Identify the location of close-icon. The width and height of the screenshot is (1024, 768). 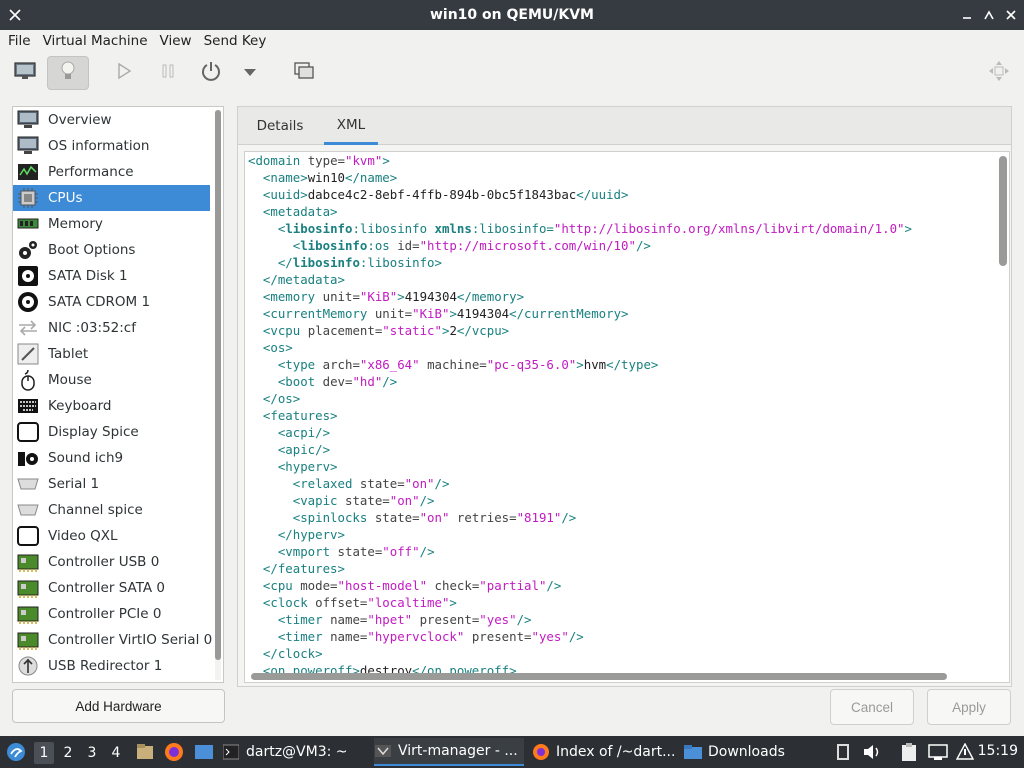
(1011, 15).